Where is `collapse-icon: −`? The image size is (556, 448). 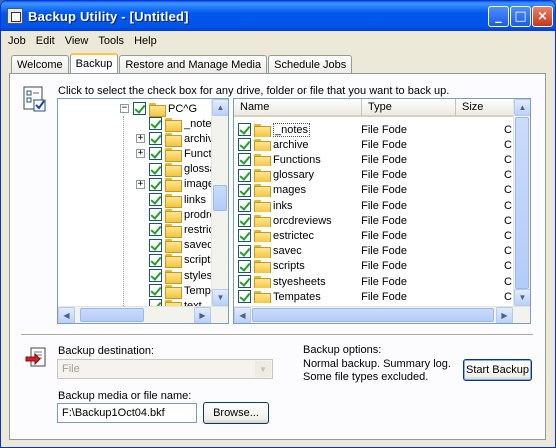
collapse-icon: − is located at coordinates (124, 108).